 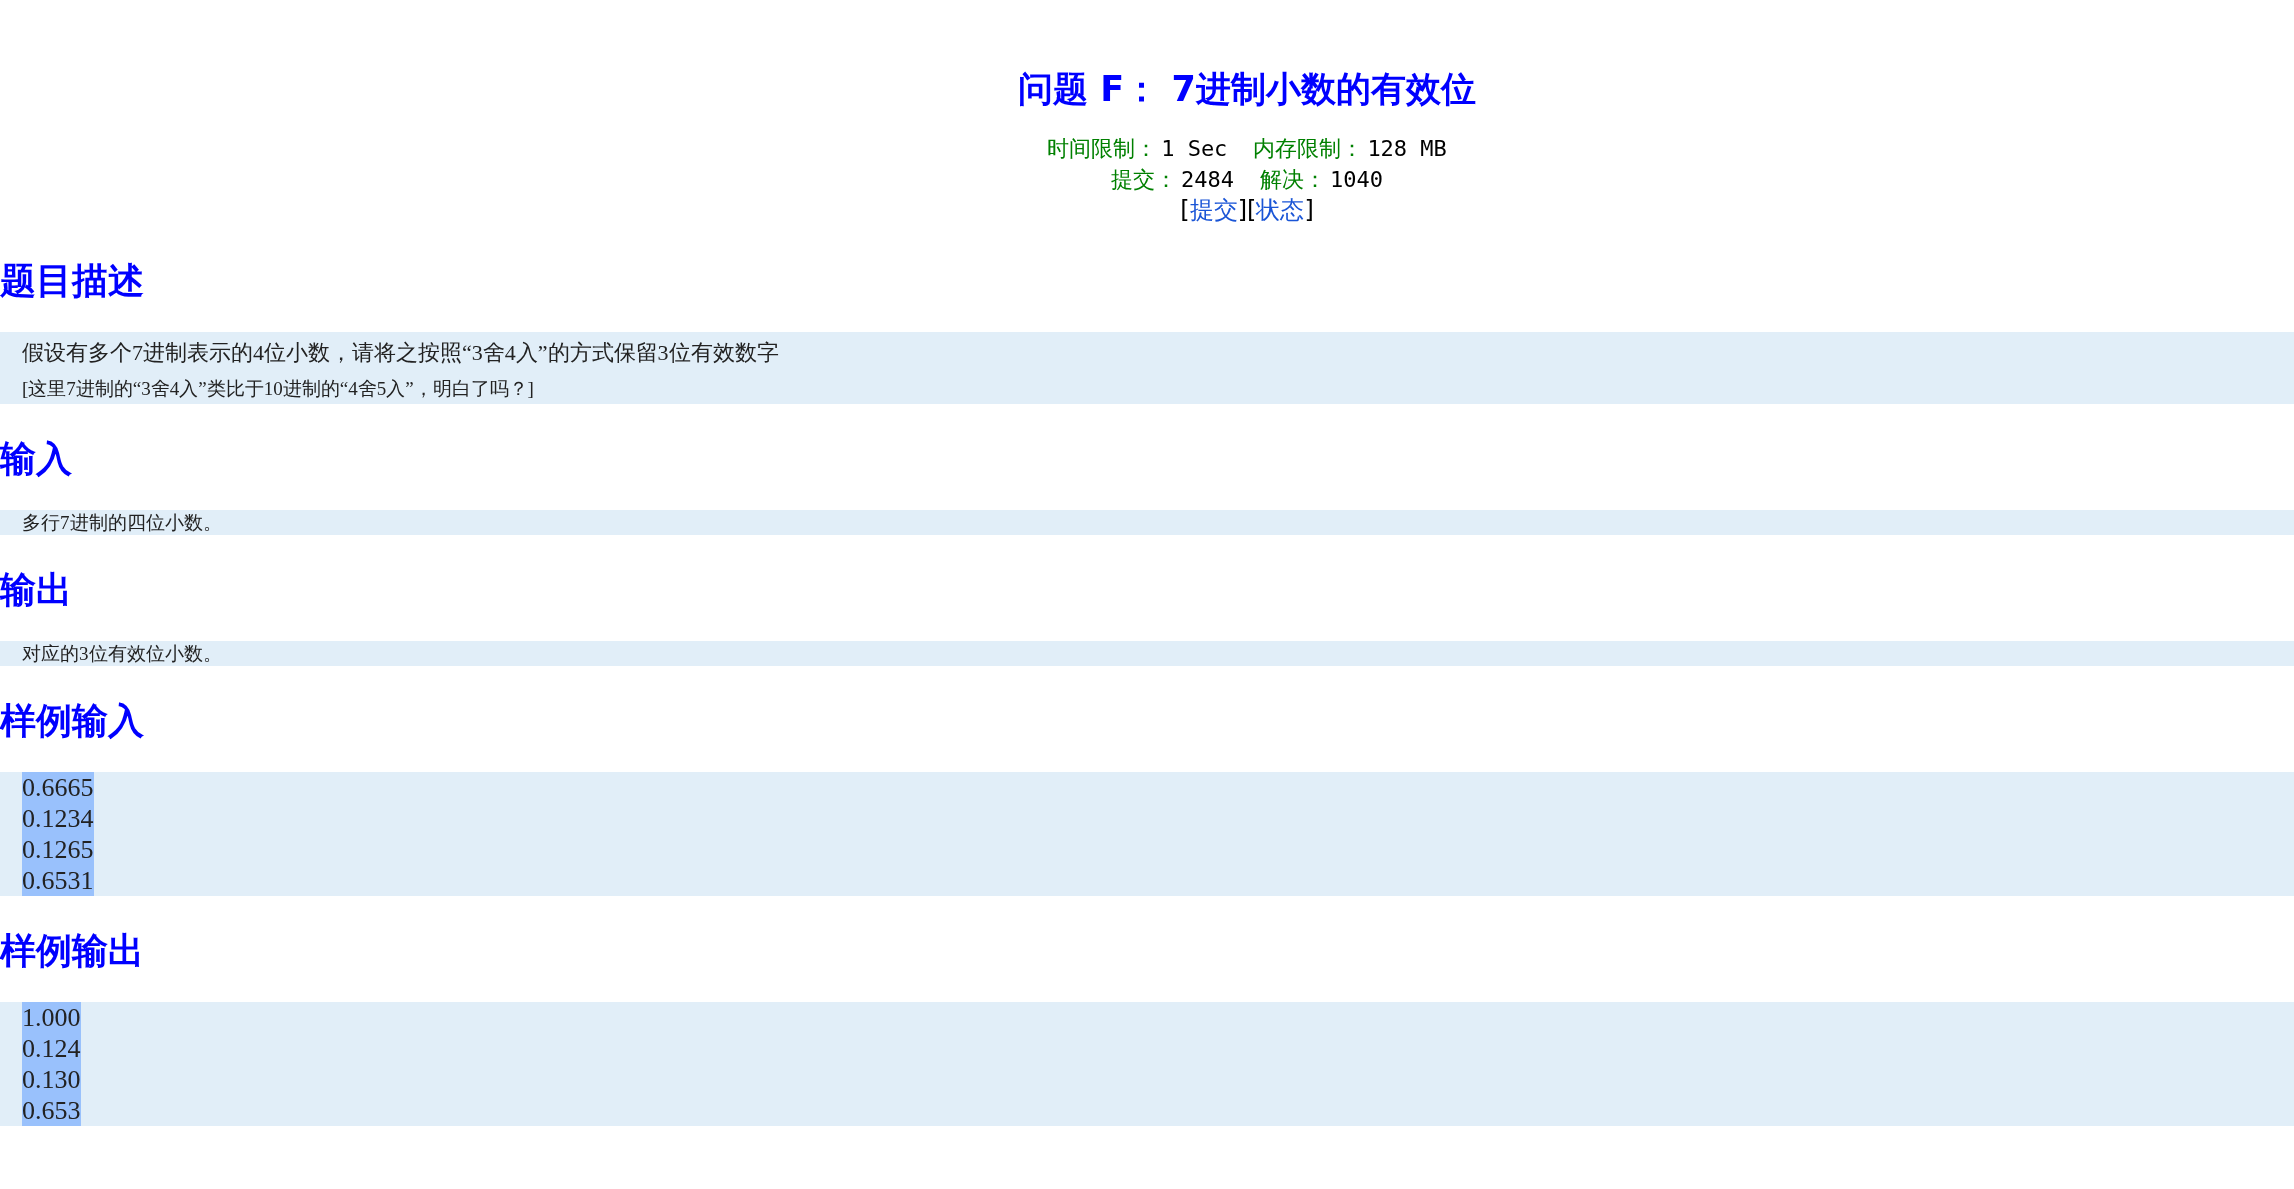 I want to click on stat-value: 2484, so click(x=1207, y=180).